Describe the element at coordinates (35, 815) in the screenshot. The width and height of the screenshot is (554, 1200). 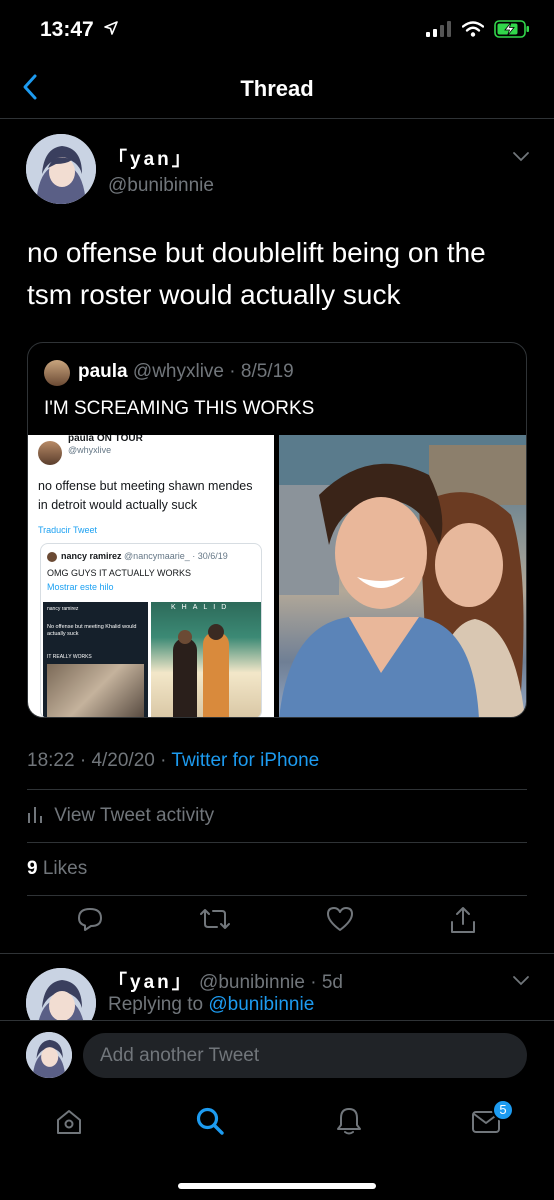
I see `analytics-bars-icon` at that location.